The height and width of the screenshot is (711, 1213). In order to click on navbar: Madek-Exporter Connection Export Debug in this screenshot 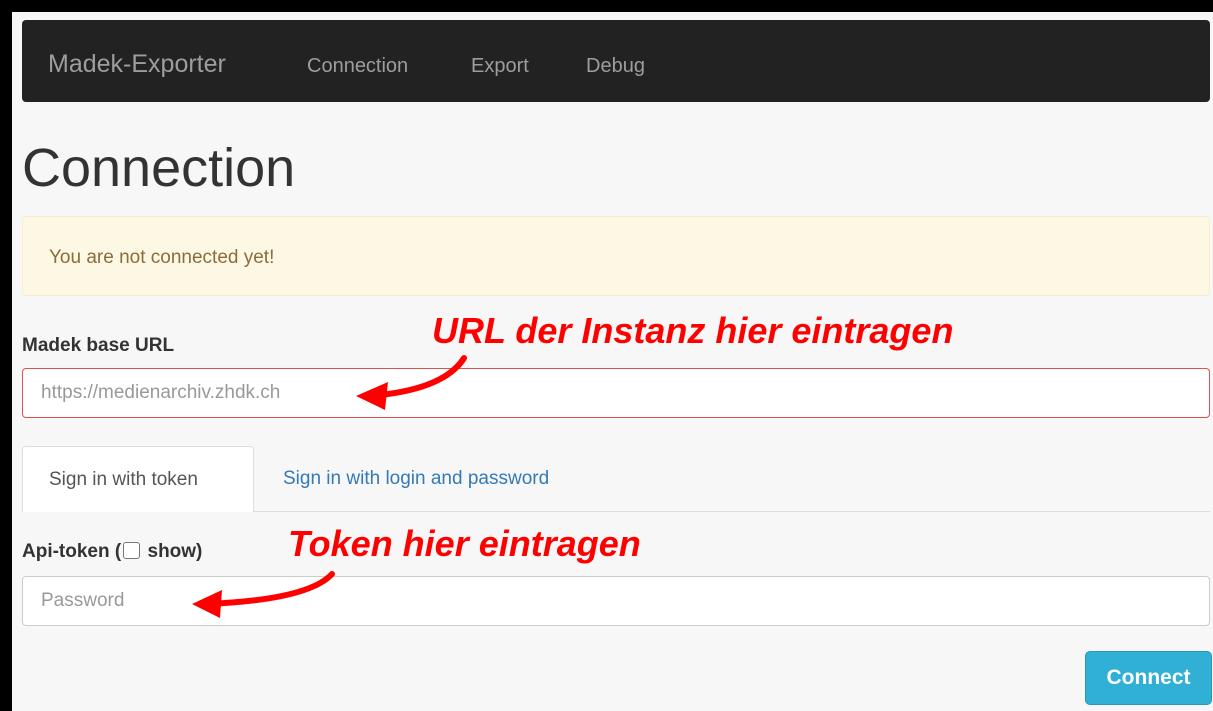, I will do `click(616, 61)`.